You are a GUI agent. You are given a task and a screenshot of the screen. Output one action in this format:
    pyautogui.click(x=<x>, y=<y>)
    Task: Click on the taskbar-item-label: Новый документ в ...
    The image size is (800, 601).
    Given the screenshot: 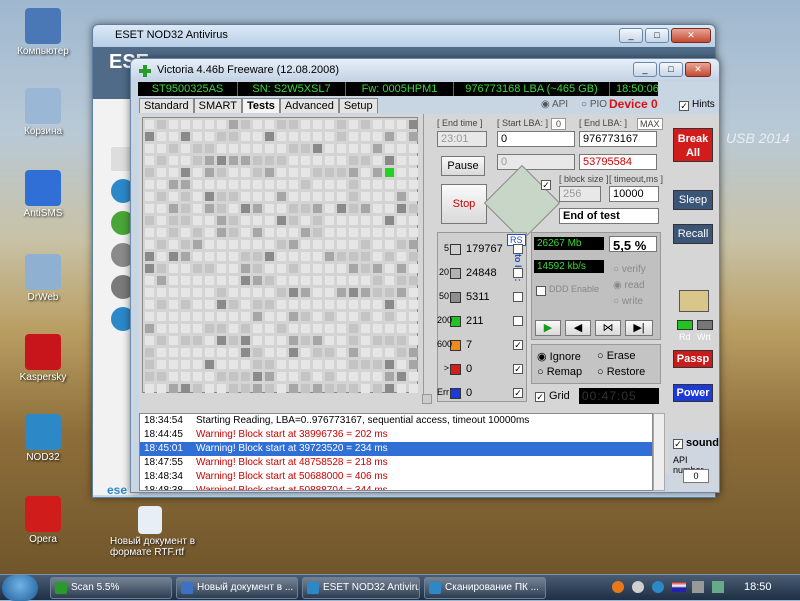 What is the action you would take?
    pyautogui.click(x=245, y=587)
    